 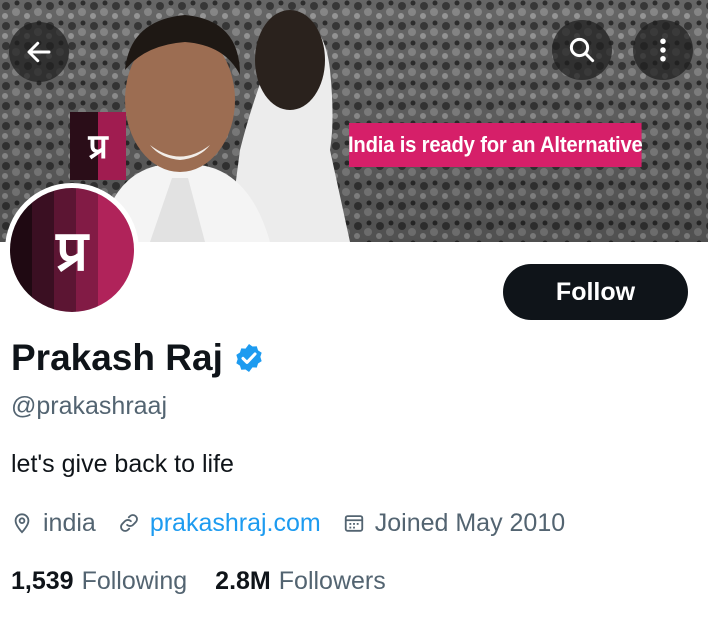 I want to click on followers-count: 2.8M, so click(x=243, y=580).